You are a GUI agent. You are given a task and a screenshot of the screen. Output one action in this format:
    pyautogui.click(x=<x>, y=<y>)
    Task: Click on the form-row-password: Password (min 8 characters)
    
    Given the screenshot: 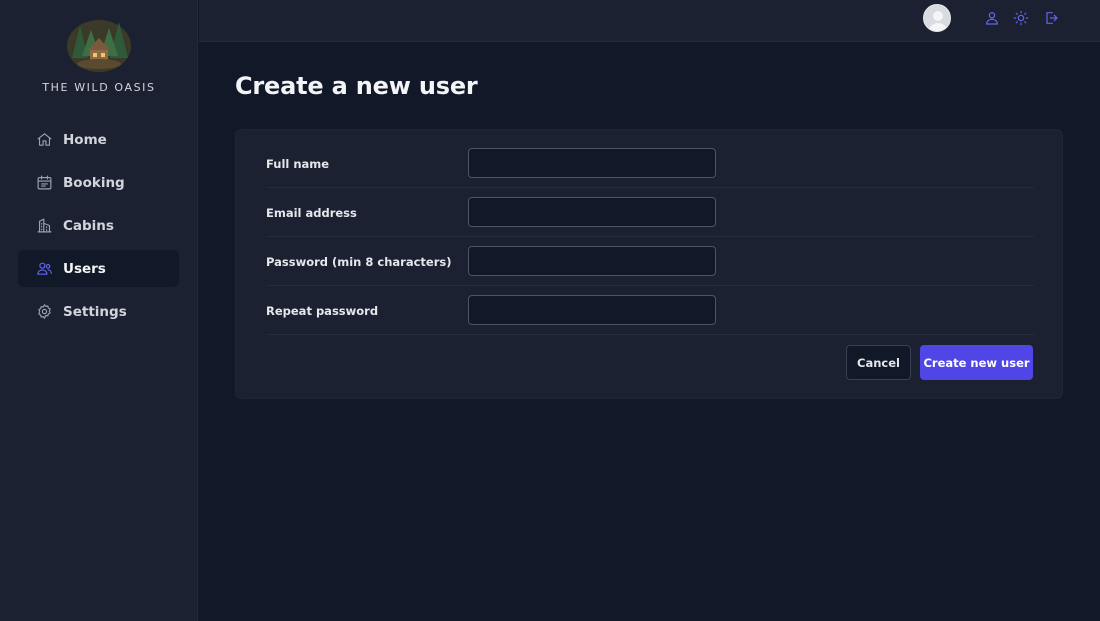 What is the action you would take?
    pyautogui.click(x=650, y=261)
    